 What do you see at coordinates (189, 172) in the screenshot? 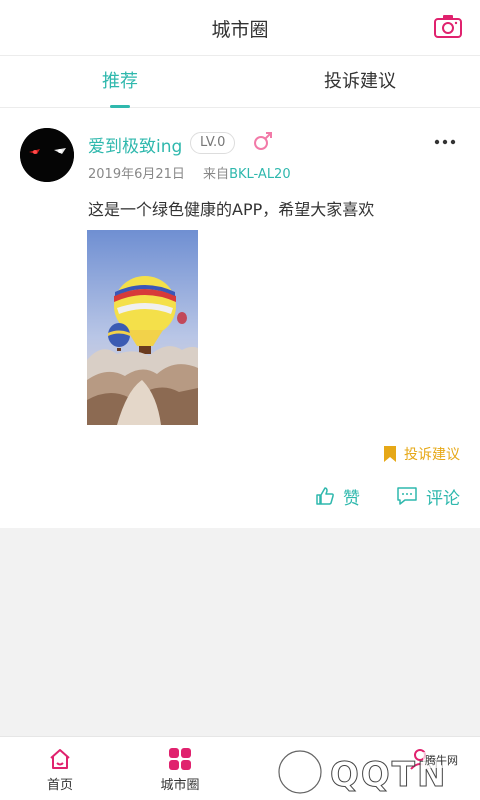
I see `post-meta: 2019年6月21日 来自BKL-AL20` at bounding box center [189, 172].